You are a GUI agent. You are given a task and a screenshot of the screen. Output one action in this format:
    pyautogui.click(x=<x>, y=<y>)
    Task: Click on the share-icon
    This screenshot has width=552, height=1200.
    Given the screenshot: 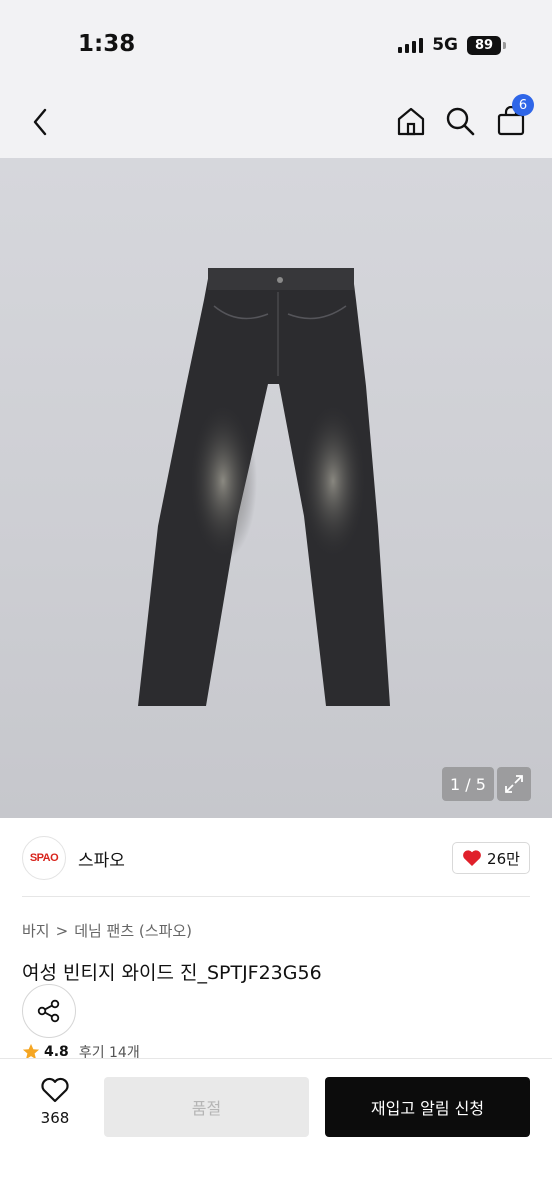 What is the action you would take?
    pyautogui.click(x=48, y=1011)
    